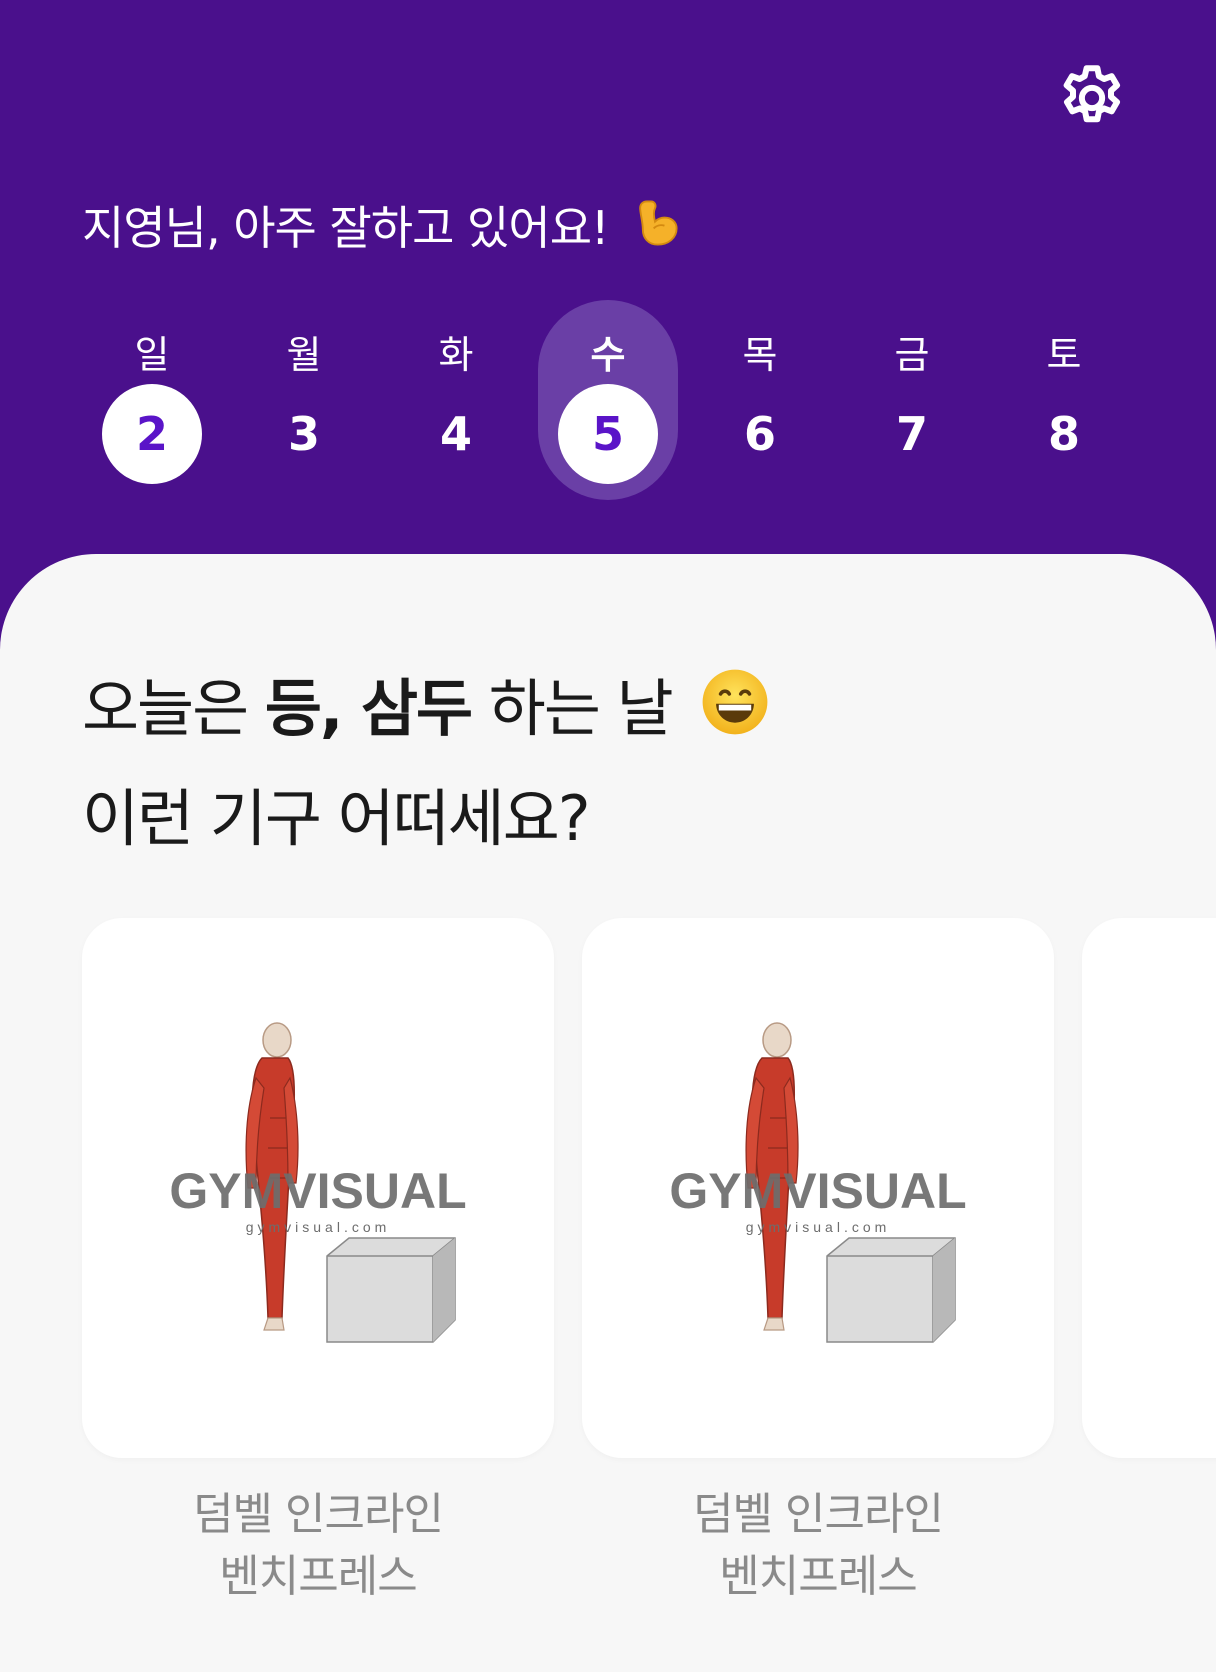  Describe the element at coordinates (608, 434) in the screenshot. I see `day-date: 5` at that location.